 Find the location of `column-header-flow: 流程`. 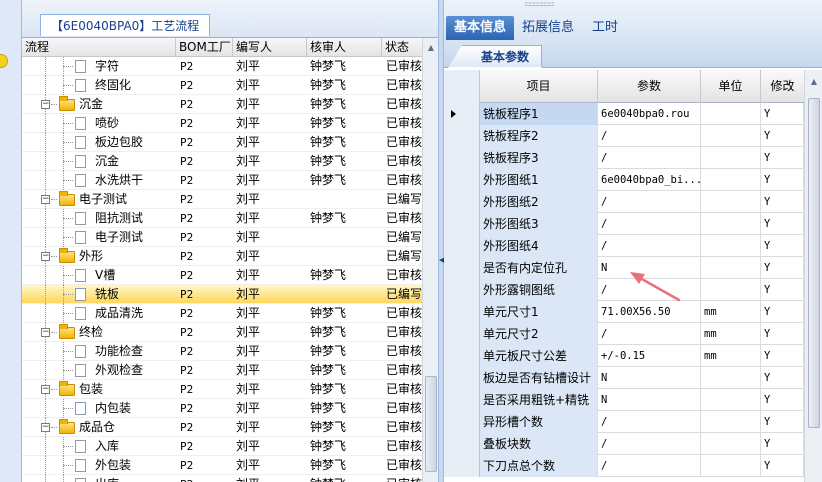

column-header-flow: 流程 is located at coordinates (99, 47).